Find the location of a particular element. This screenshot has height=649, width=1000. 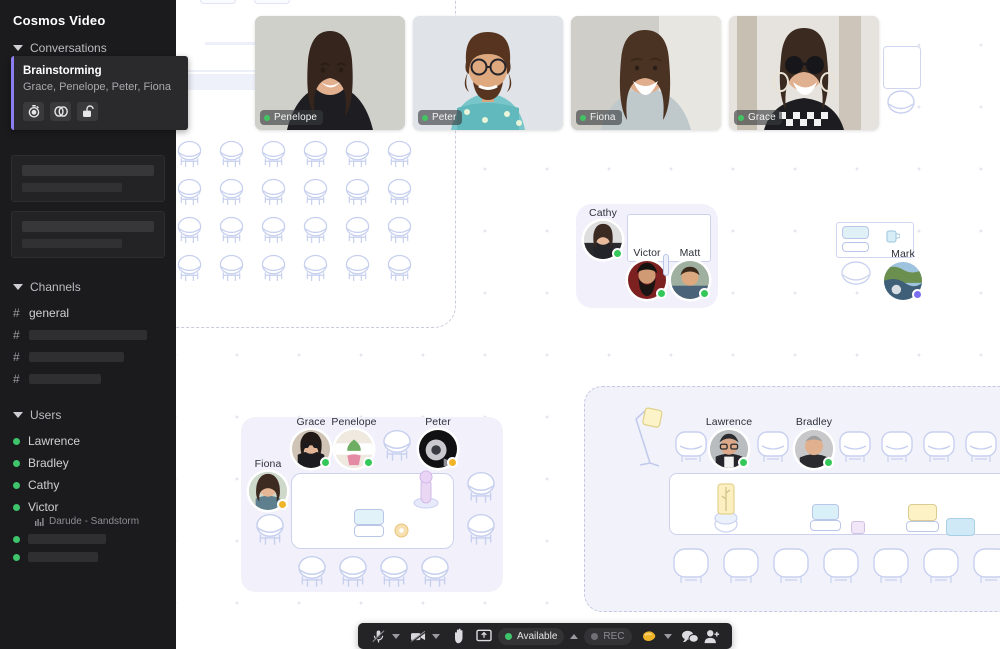

unlock-icon is located at coordinates (87, 111).